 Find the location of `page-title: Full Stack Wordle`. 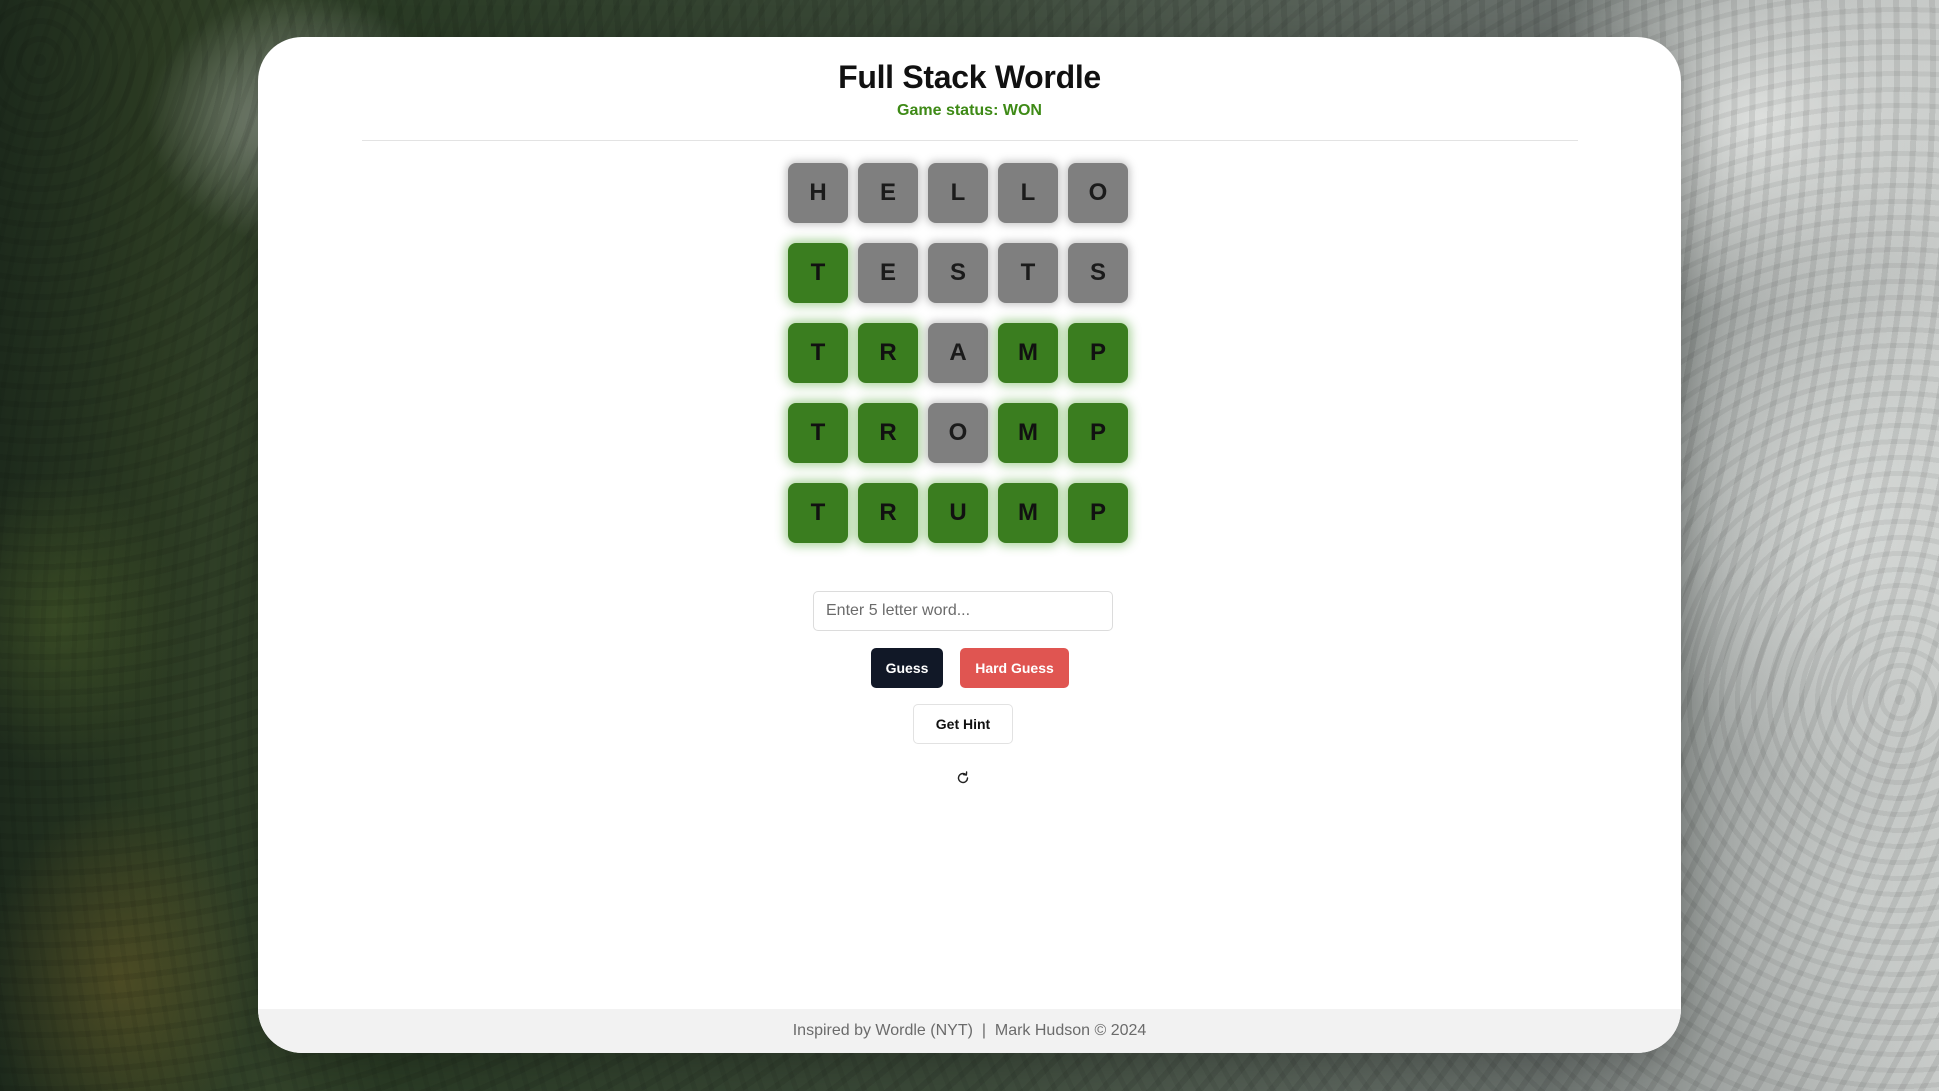

page-title: Full Stack Wordle is located at coordinates (969, 77).